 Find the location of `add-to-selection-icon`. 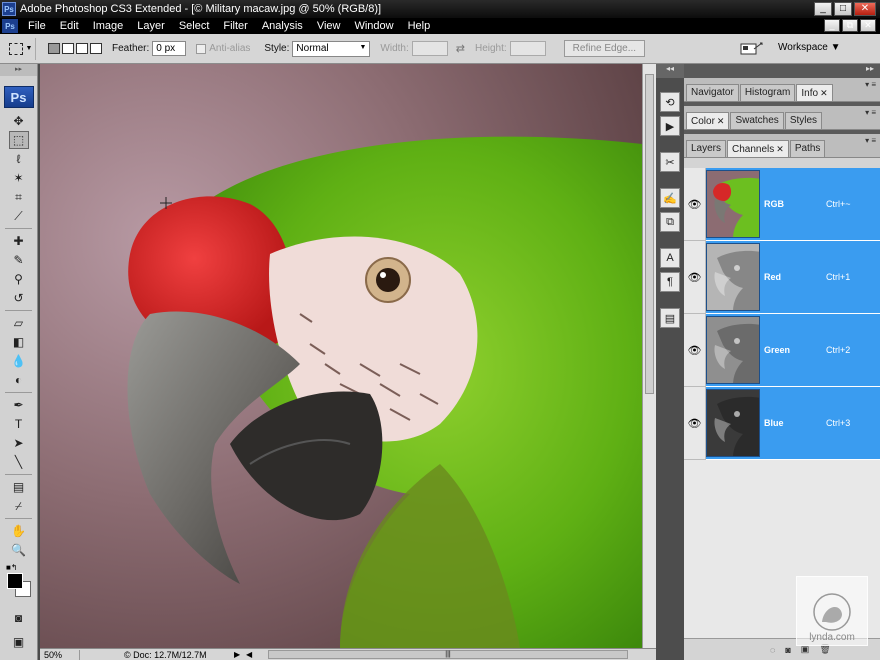

add-to-selection-icon is located at coordinates (68, 48).